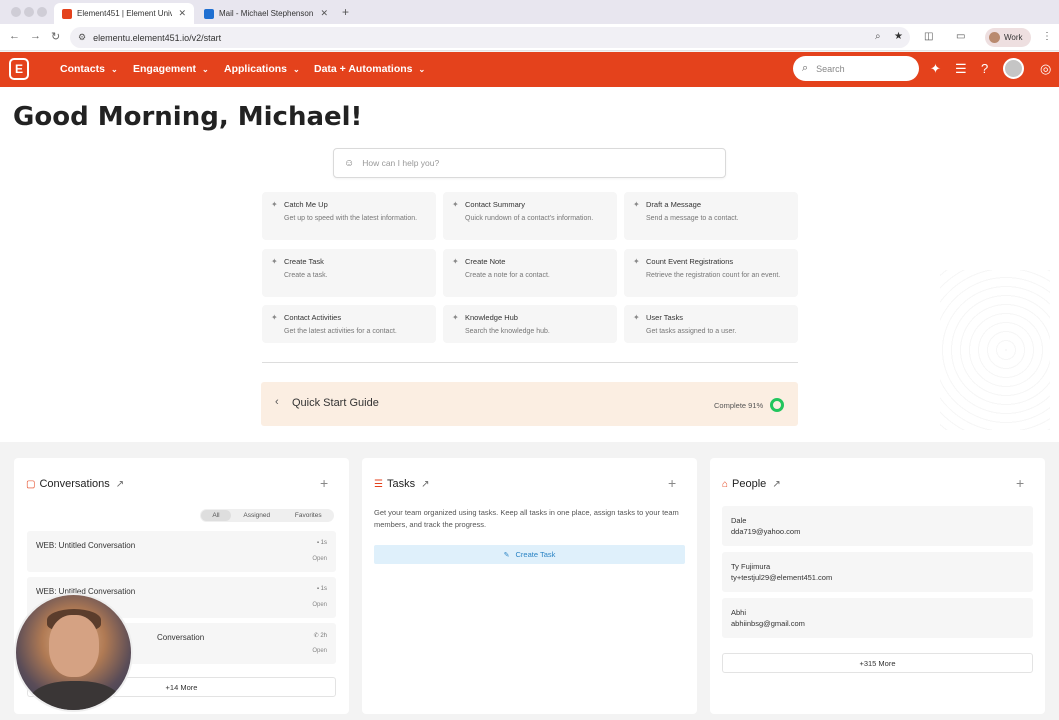  I want to click on search-icon: ⌕, so click(805, 68).